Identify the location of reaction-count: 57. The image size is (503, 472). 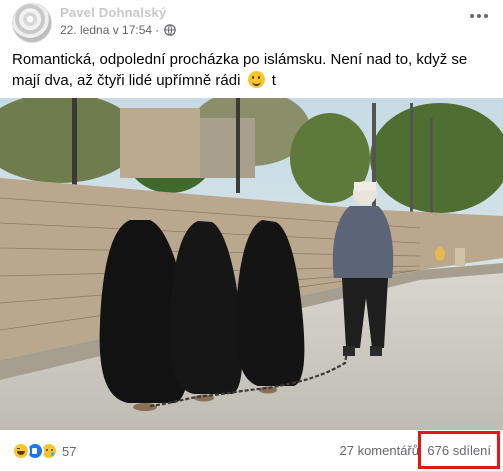
(69, 451).